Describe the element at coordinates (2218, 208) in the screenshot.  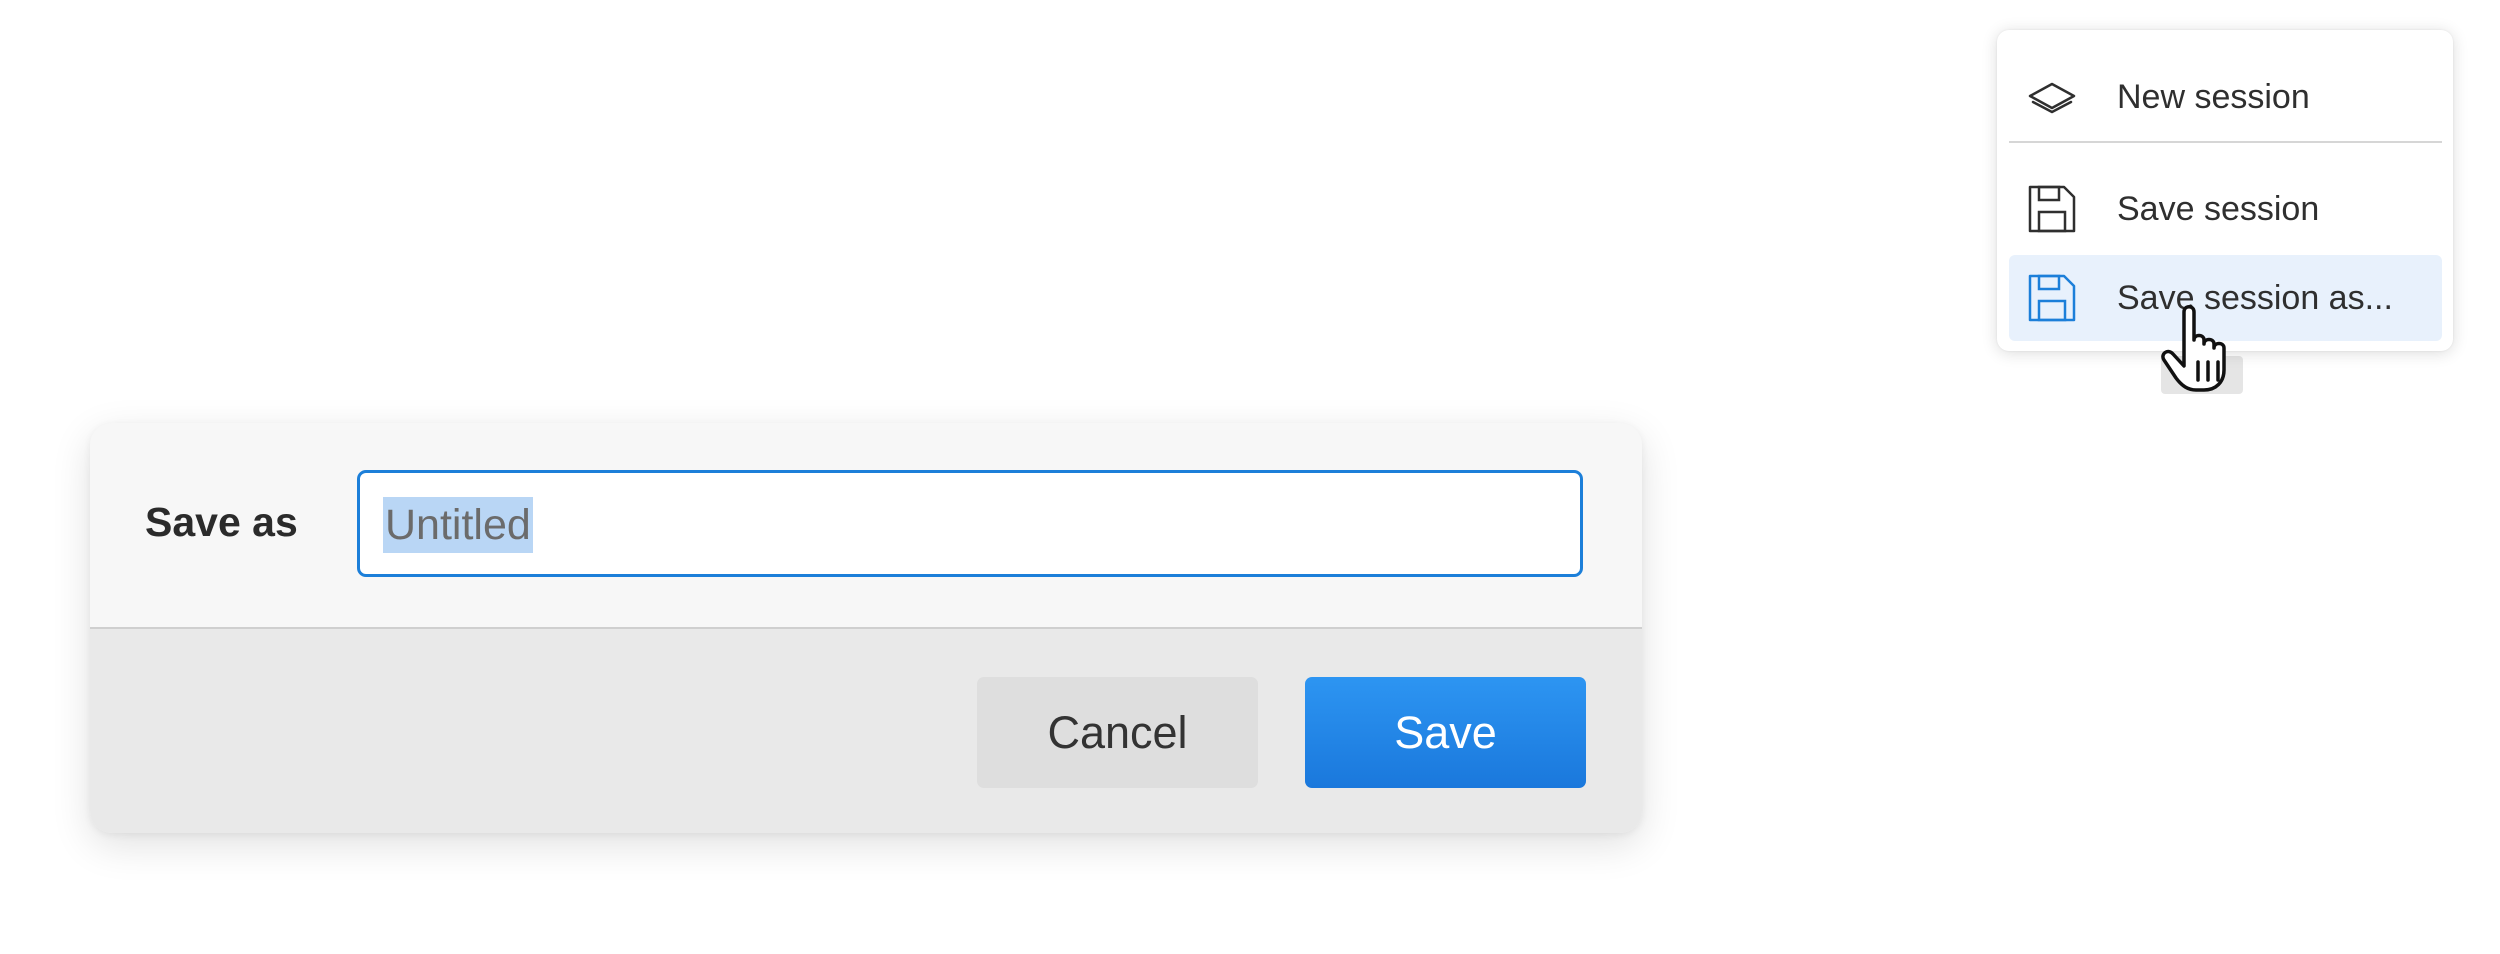
I see `menu-item-label: Save session` at that location.